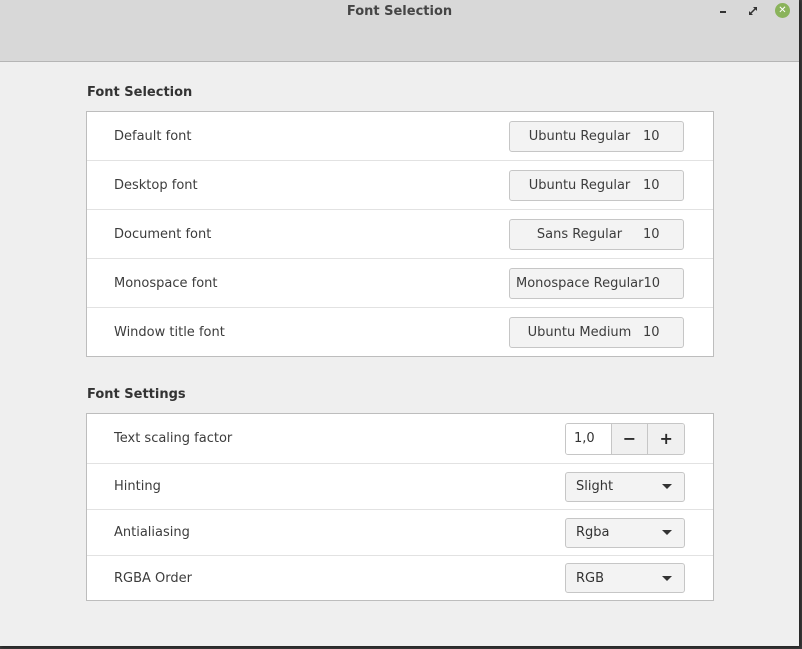  I want to click on hinting-value: Slight, so click(595, 486).